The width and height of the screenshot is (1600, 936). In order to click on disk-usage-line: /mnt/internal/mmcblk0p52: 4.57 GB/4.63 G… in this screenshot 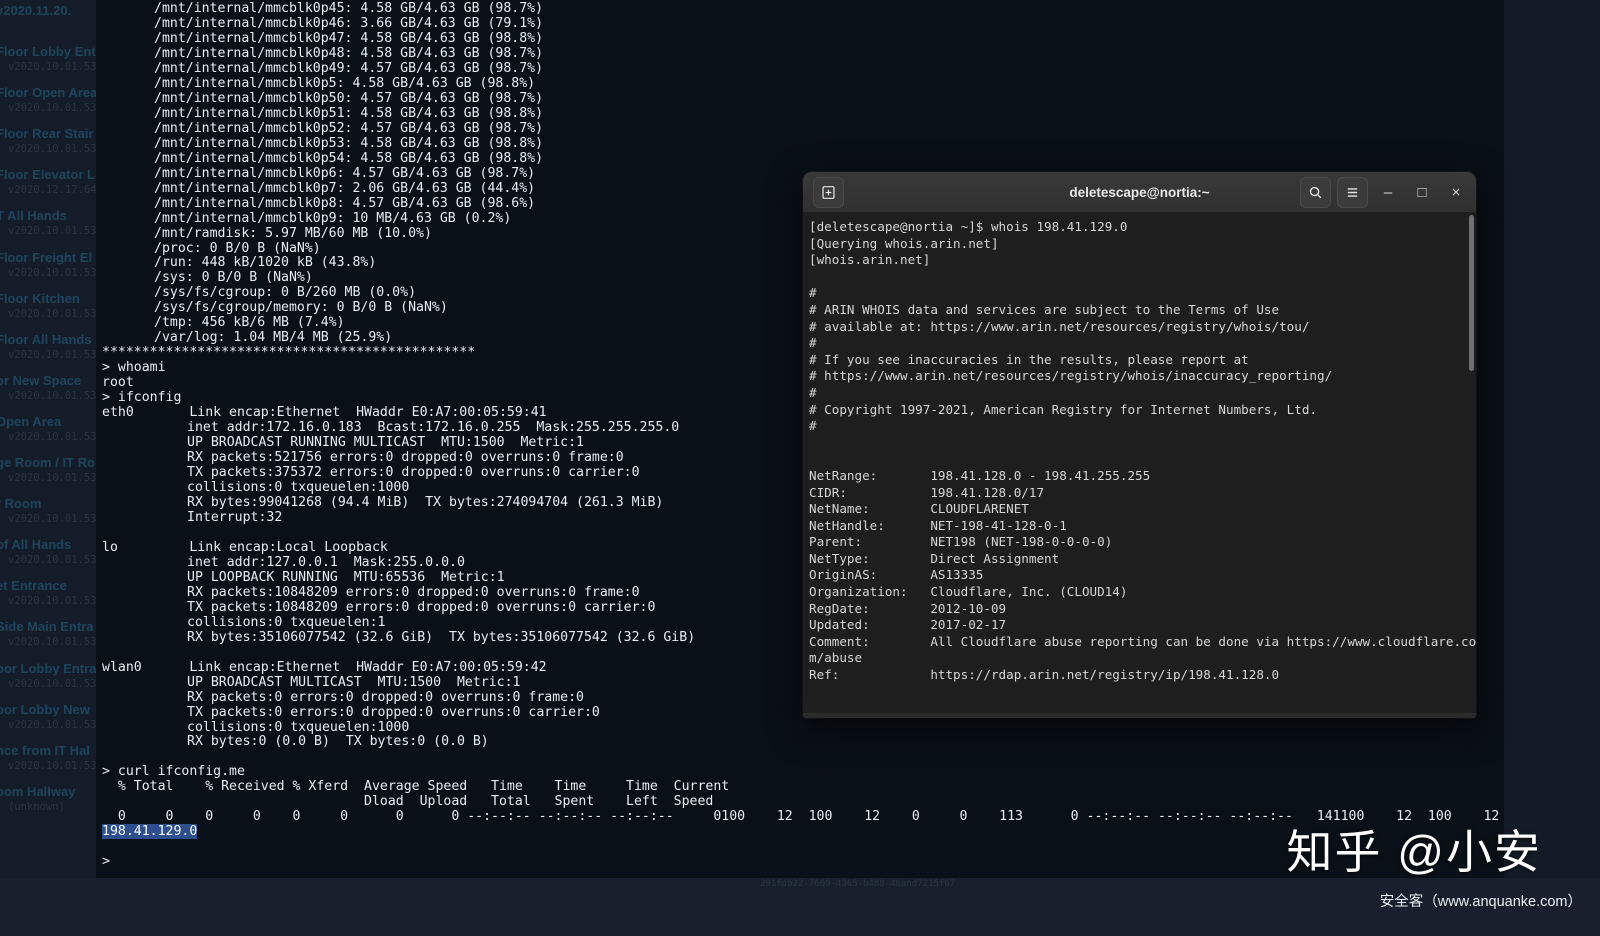, I will do `click(349, 128)`.